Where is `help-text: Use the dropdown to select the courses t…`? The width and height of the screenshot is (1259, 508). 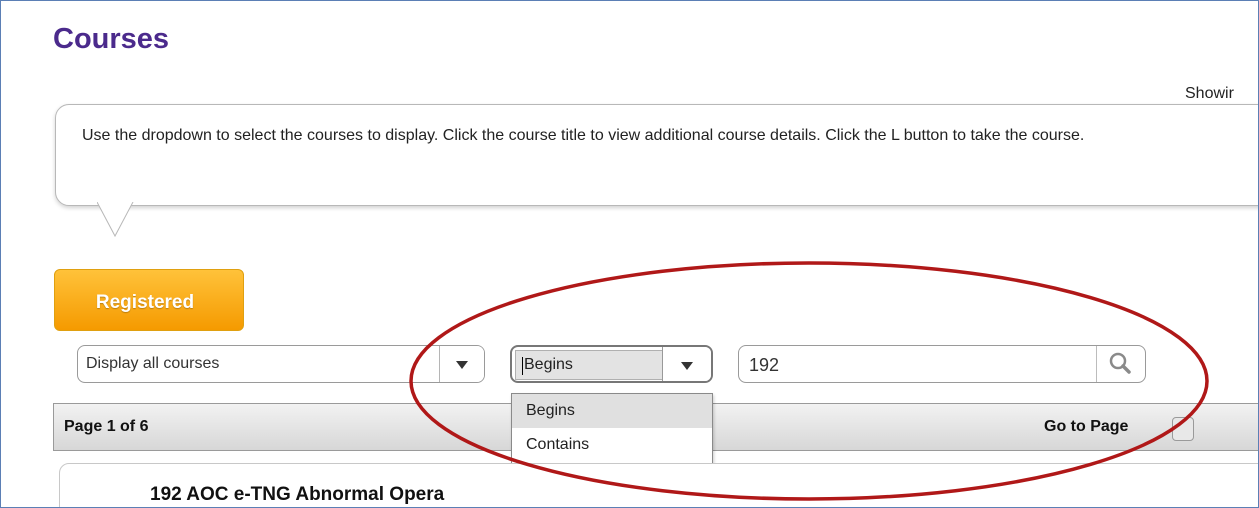
help-text: Use the dropdown to select the courses t… is located at coordinates (583, 135).